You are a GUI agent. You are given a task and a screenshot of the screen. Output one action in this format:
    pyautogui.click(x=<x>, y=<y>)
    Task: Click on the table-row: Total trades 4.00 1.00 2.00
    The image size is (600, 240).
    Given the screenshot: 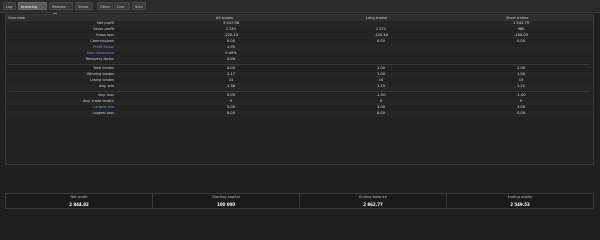 What is the action you would take?
    pyautogui.click(x=309, y=68)
    